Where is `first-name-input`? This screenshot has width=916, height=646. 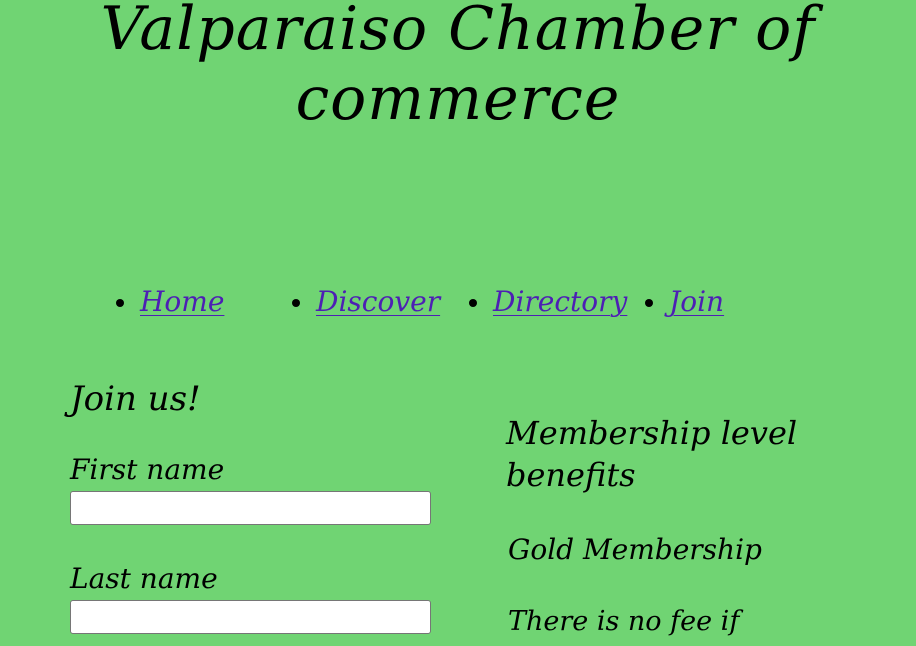
first-name-input is located at coordinates (250, 508).